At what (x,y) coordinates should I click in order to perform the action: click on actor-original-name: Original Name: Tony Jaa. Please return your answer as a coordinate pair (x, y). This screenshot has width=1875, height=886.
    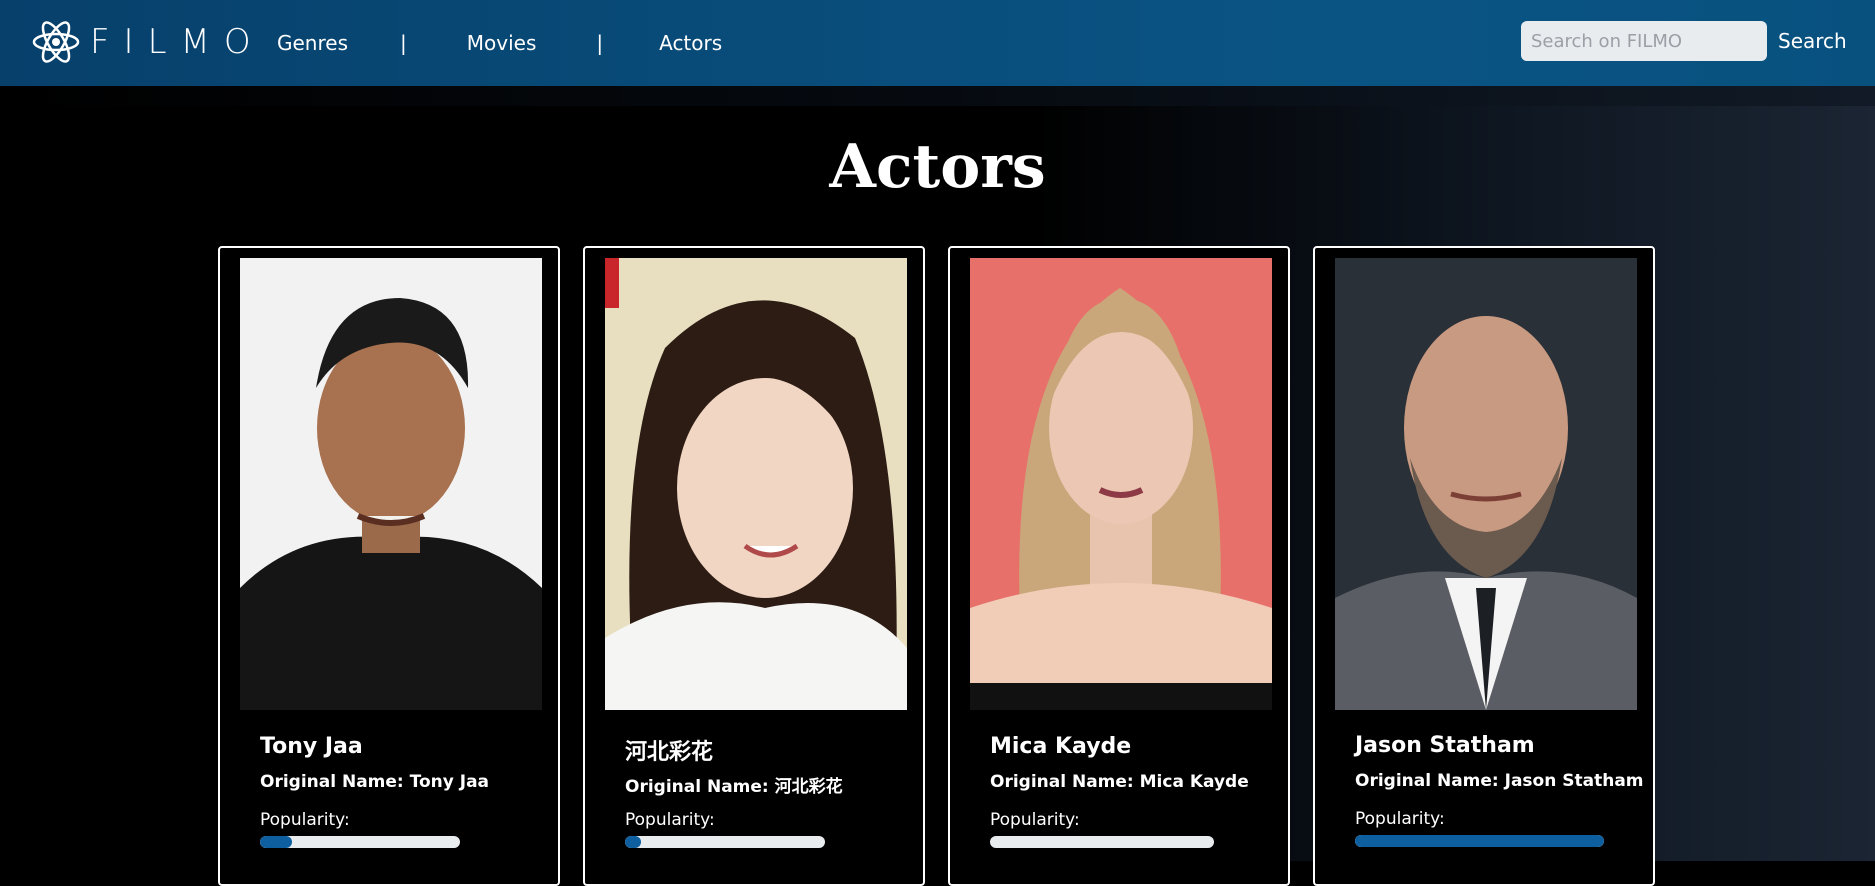
    Looking at the image, I should click on (375, 782).